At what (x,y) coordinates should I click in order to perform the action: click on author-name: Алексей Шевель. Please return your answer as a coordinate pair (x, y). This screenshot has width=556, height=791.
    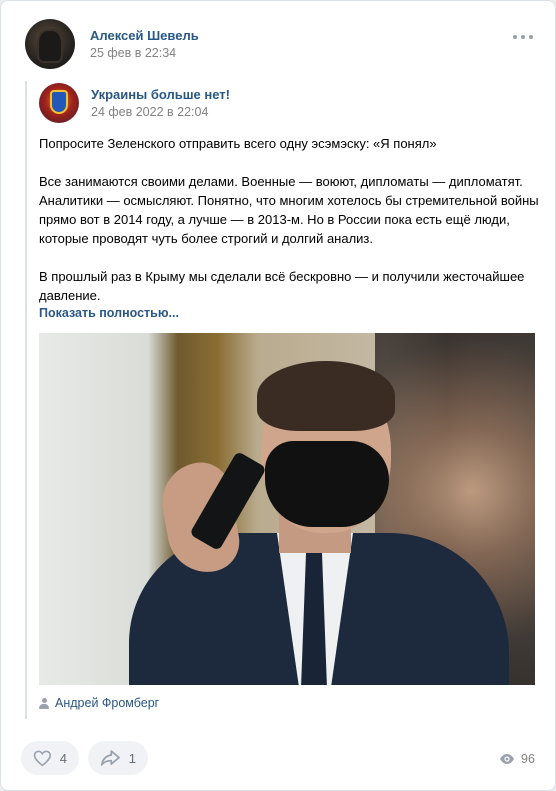
    Looking at the image, I should click on (144, 35).